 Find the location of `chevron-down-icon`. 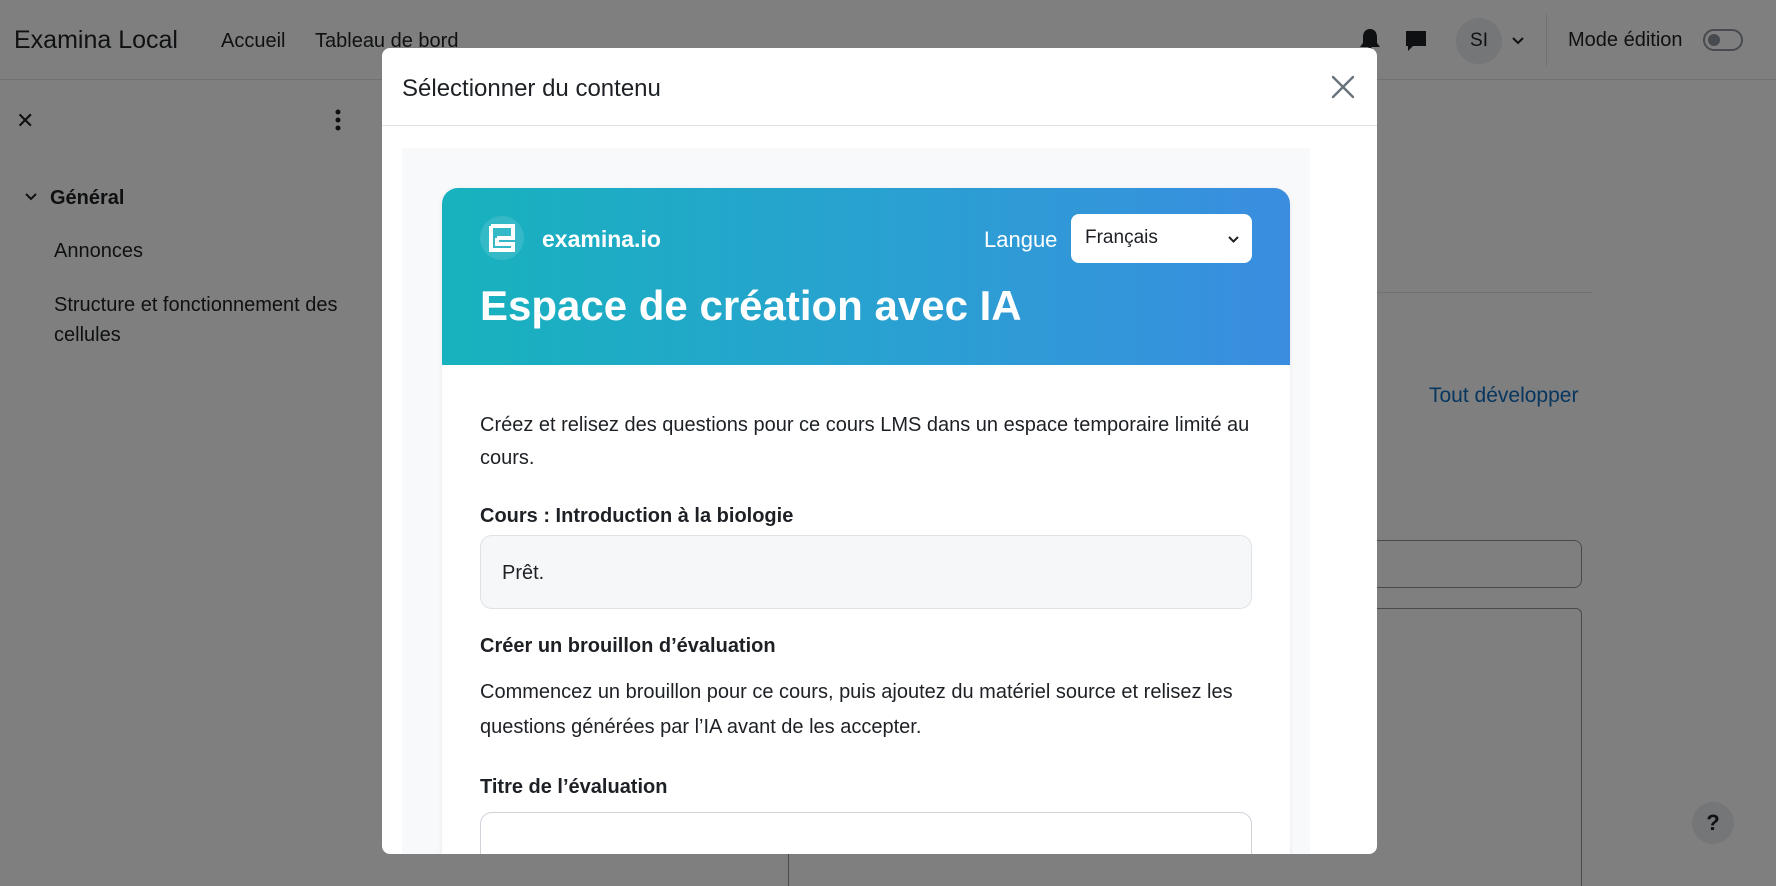

chevron-down-icon is located at coordinates (1233, 239).